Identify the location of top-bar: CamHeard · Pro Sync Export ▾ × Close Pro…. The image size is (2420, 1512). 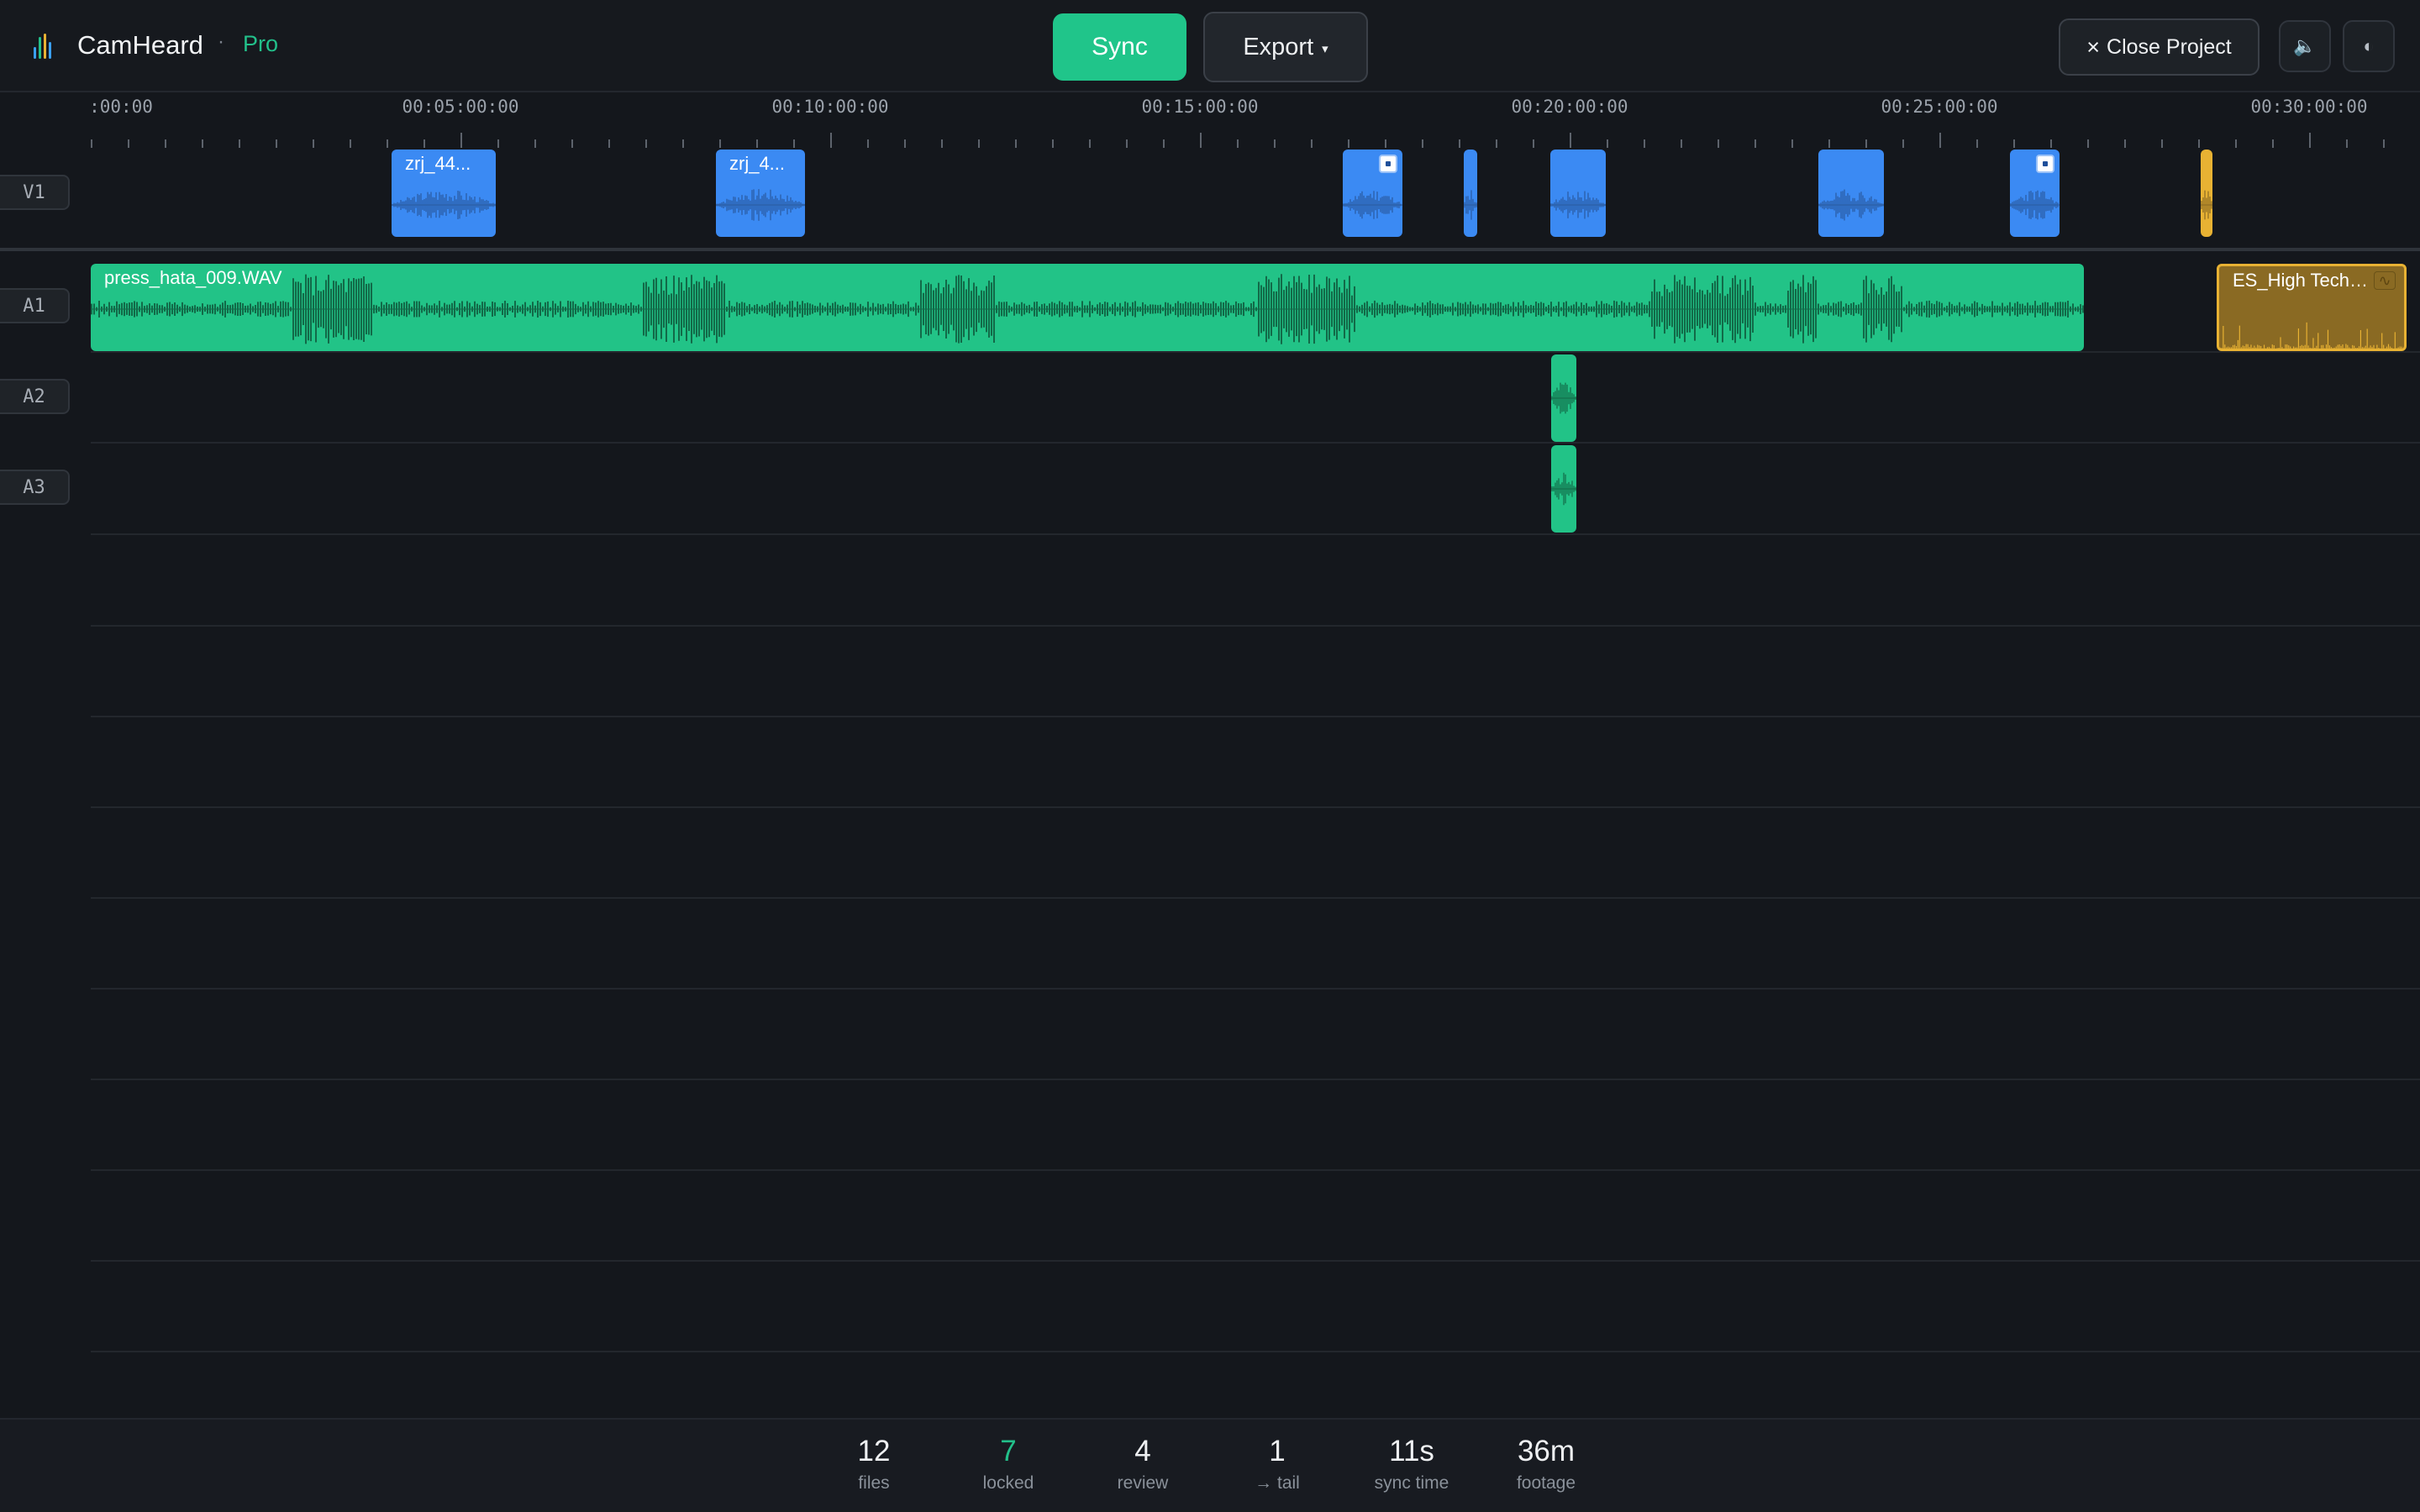
(1210, 46).